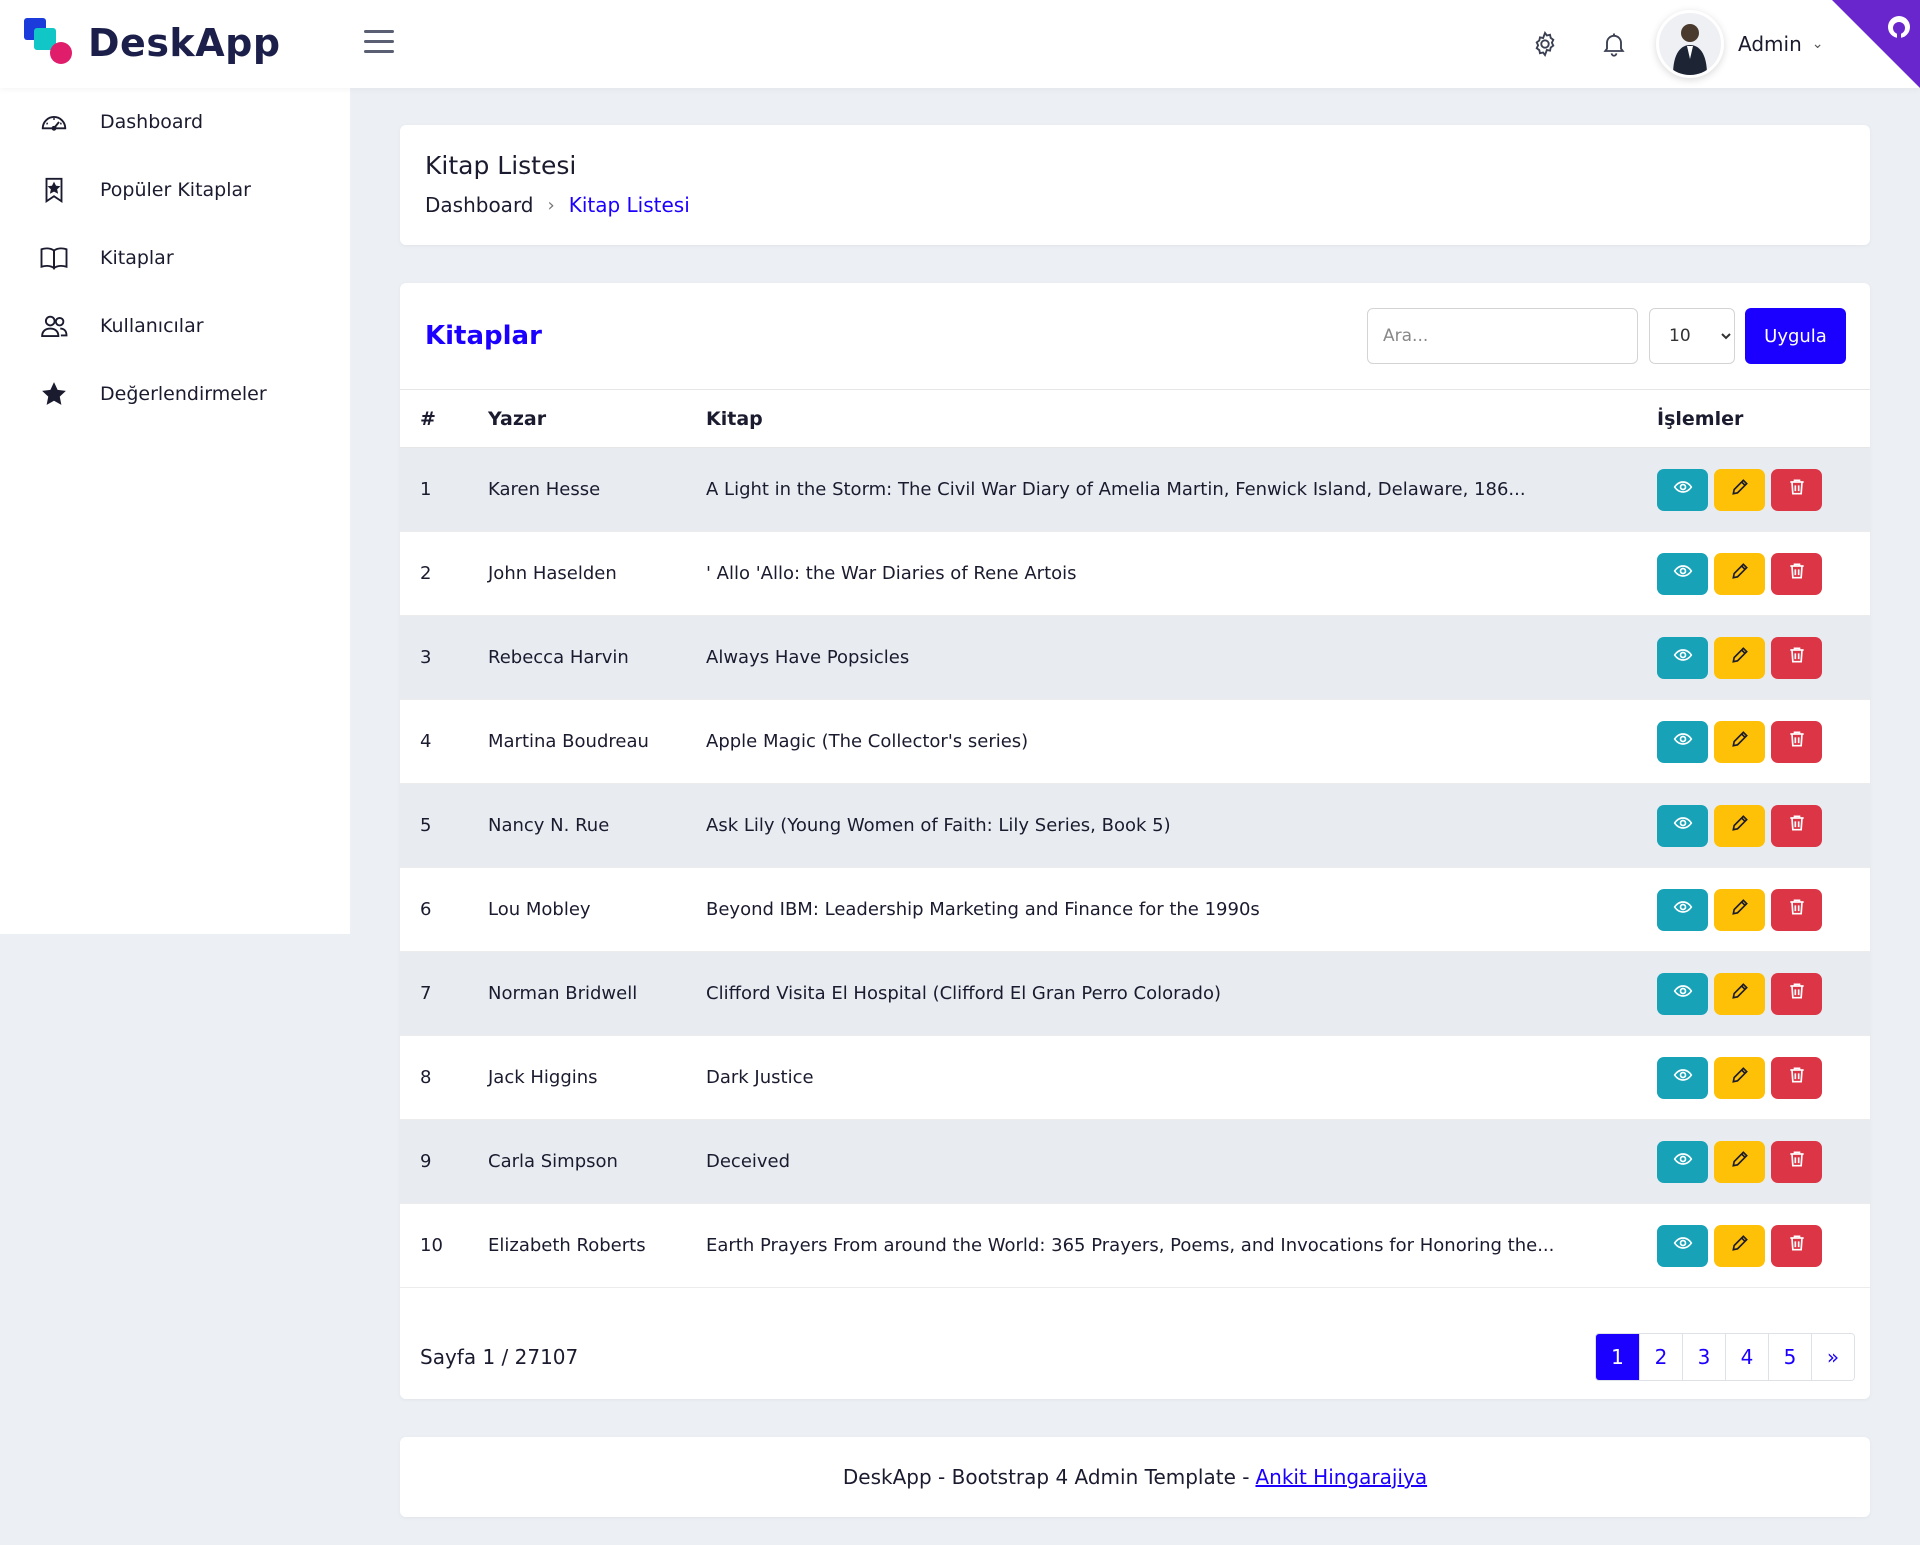 This screenshot has width=1920, height=1545. I want to click on page-title: Kitap Listesi, so click(501, 165).